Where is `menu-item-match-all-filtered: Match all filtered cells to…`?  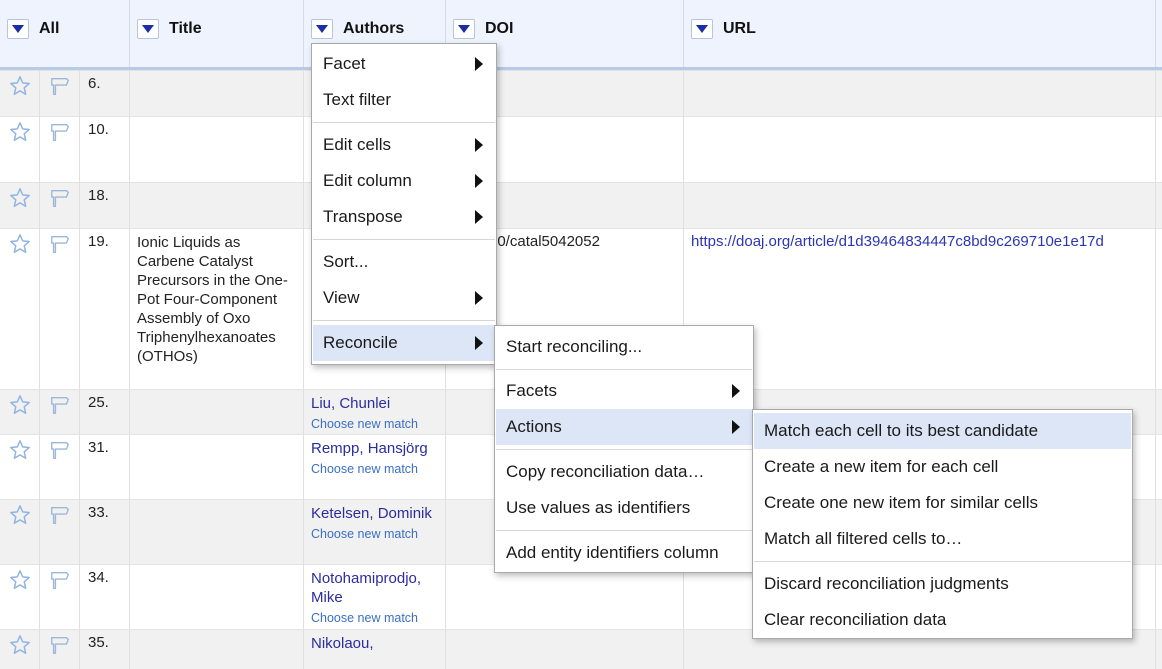
menu-item-match-all-filtered: Match all filtered cells to… is located at coordinates (942, 539).